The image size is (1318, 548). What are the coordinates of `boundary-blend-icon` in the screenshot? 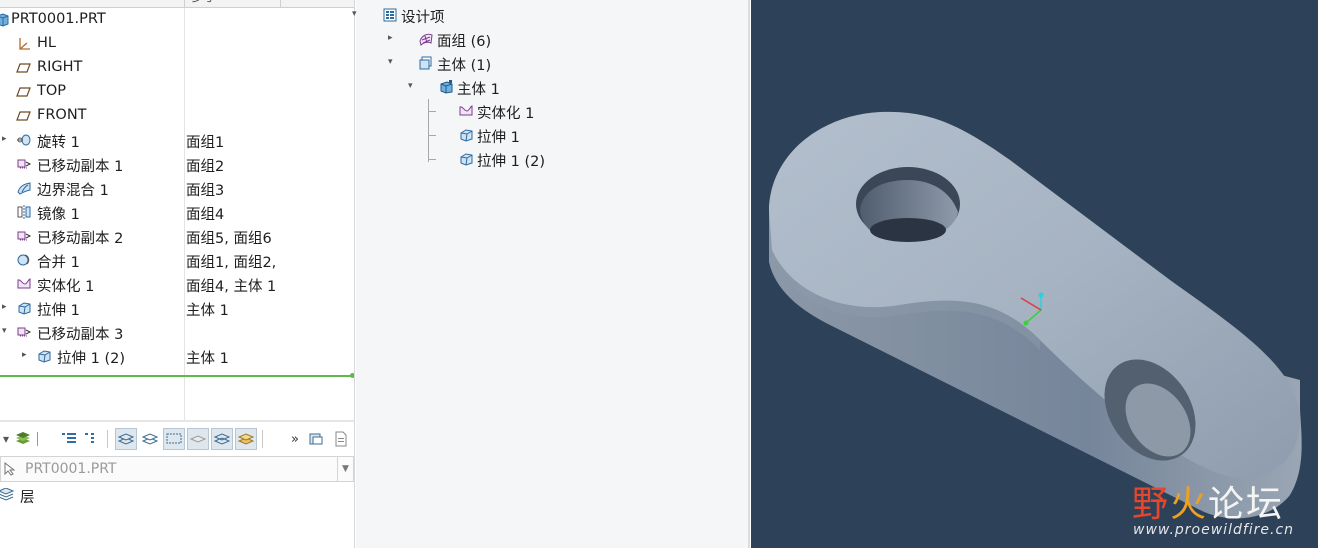 It's located at (24, 188).